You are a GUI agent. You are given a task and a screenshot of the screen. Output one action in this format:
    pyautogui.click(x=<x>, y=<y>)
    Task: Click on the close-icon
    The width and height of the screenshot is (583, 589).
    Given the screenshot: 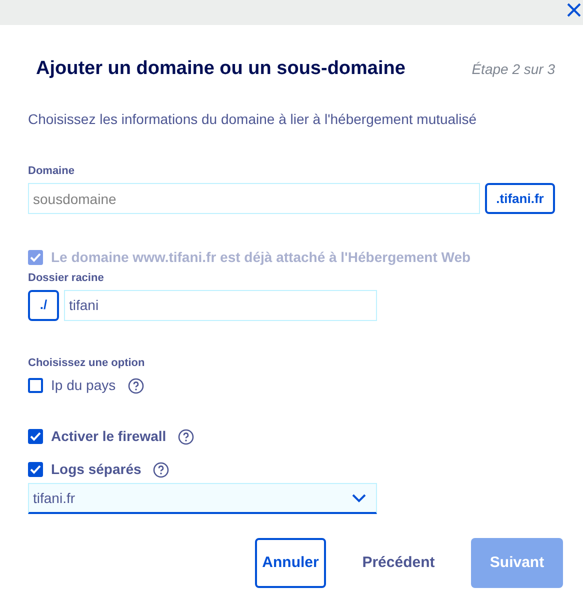 What is the action you would take?
    pyautogui.click(x=574, y=10)
    